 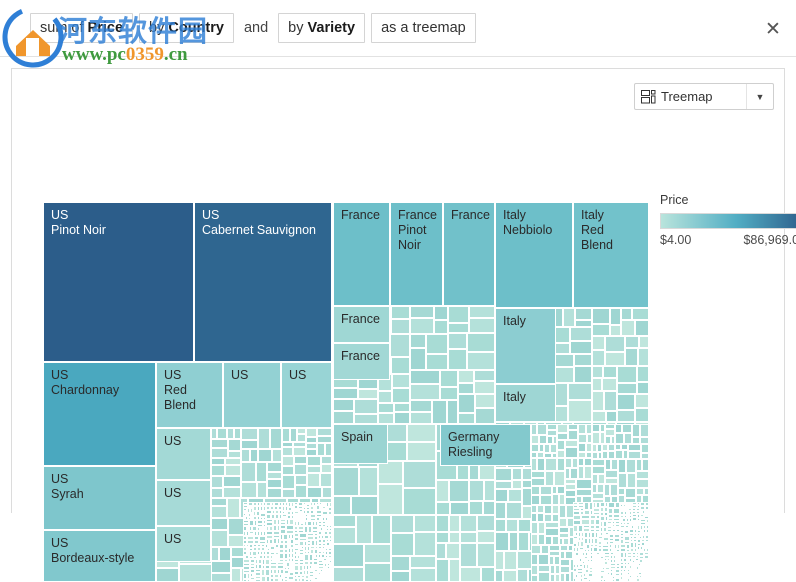 I want to click on viz-type-dropdown: Treemap ▼, so click(x=704, y=96).